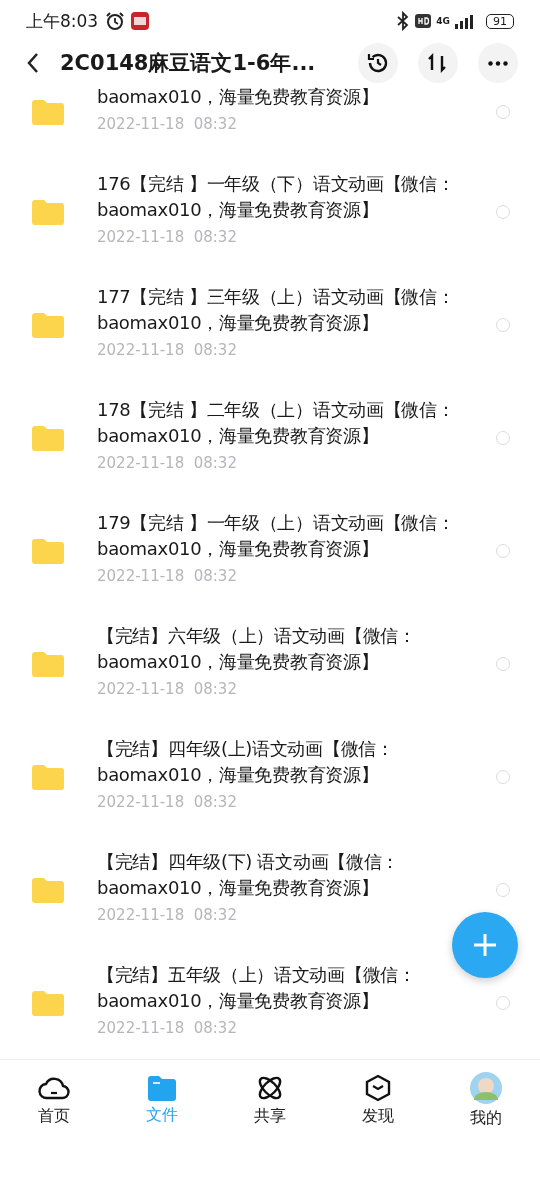 Image resolution: width=540 pixels, height=1200 pixels. I want to click on nav-tab: 发现, so click(378, 1100).